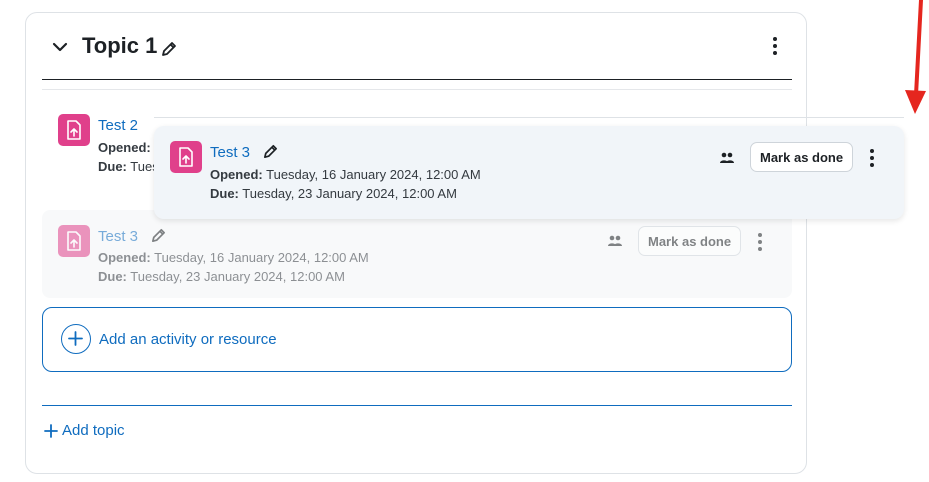 This screenshot has width=929, height=482. Describe the element at coordinates (120, 45) in the screenshot. I see `section-title: Topic 1` at that location.